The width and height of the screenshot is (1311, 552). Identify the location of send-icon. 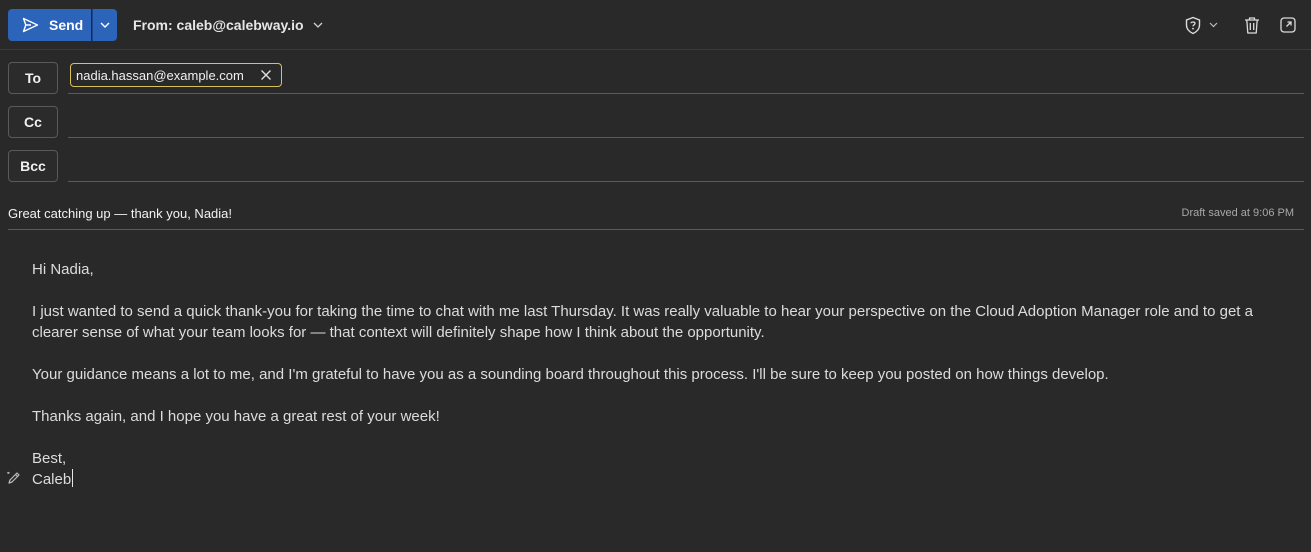
(30, 25).